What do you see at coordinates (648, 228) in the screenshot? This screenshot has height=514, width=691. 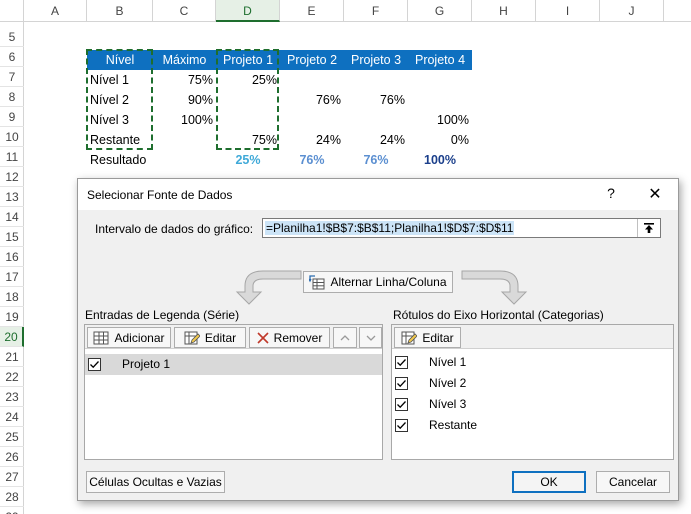 I see `collapse-range-button` at bounding box center [648, 228].